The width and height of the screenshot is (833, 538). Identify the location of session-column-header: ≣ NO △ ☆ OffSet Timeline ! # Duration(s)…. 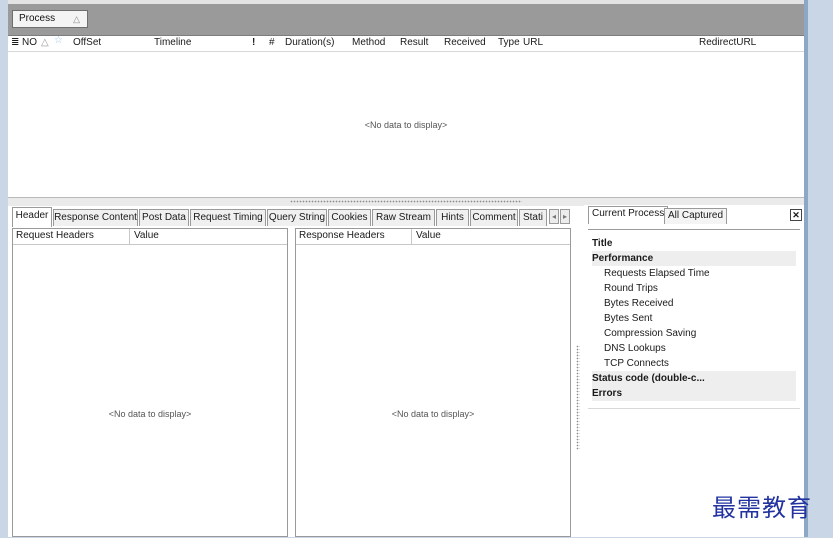
(406, 43).